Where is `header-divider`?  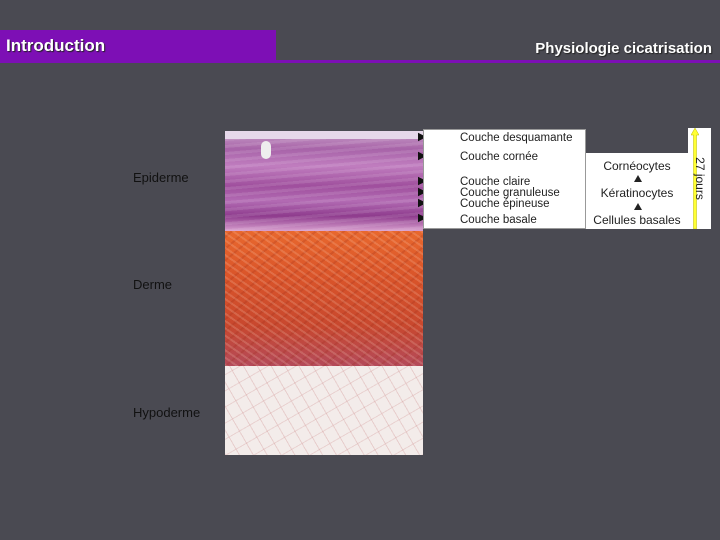 header-divider is located at coordinates (360, 61).